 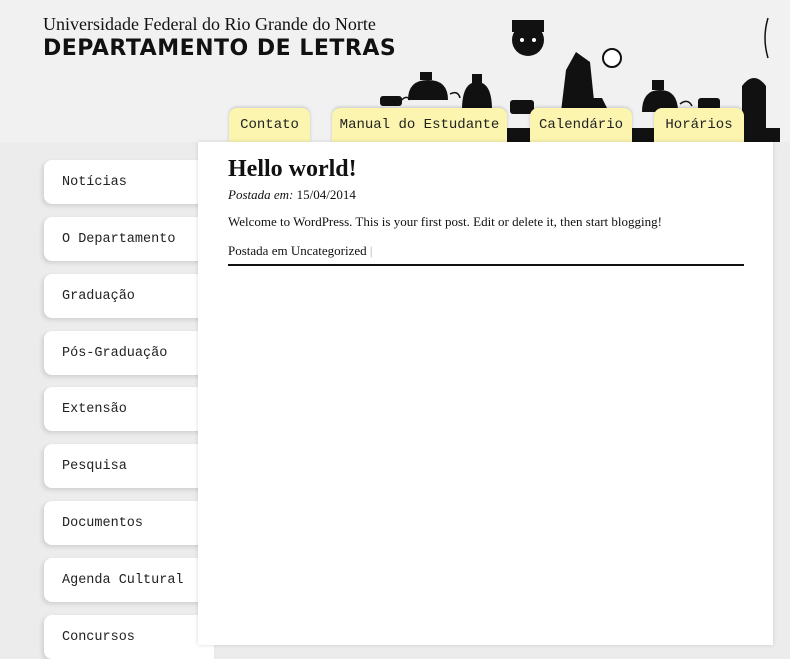 What do you see at coordinates (326, 194) in the screenshot?
I see `post-date-value: 15/04/2014` at bounding box center [326, 194].